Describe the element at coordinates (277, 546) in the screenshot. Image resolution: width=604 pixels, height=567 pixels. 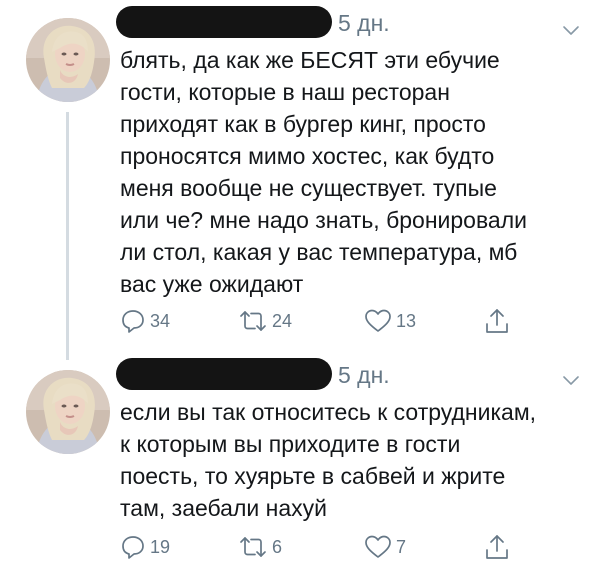
I see `retweet-count: 6` at that location.